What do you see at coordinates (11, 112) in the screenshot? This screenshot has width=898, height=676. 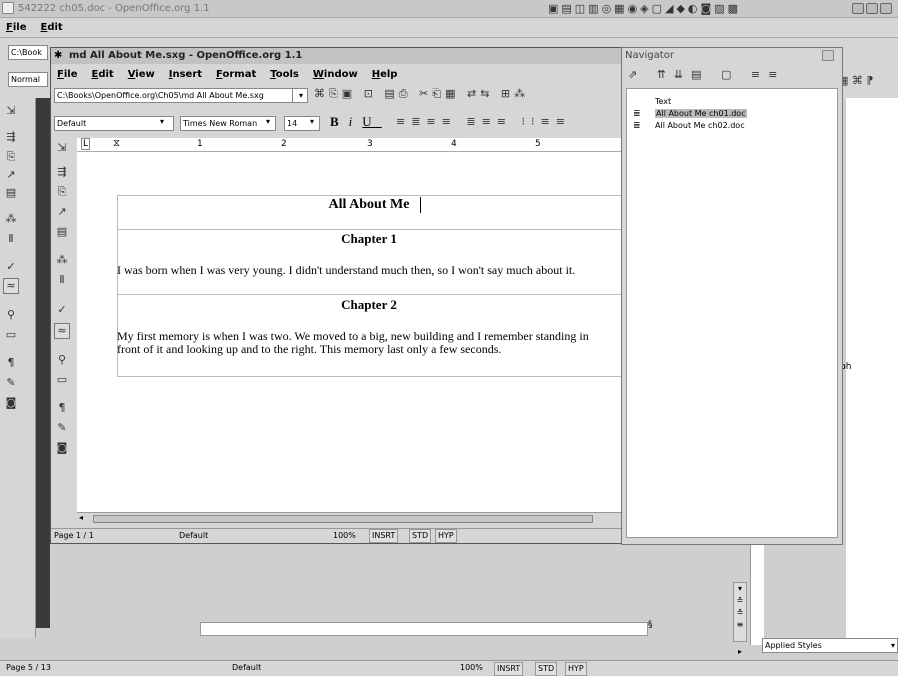 I see `outer-tool-icon-1: ⇲` at bounding box center [11, 112].